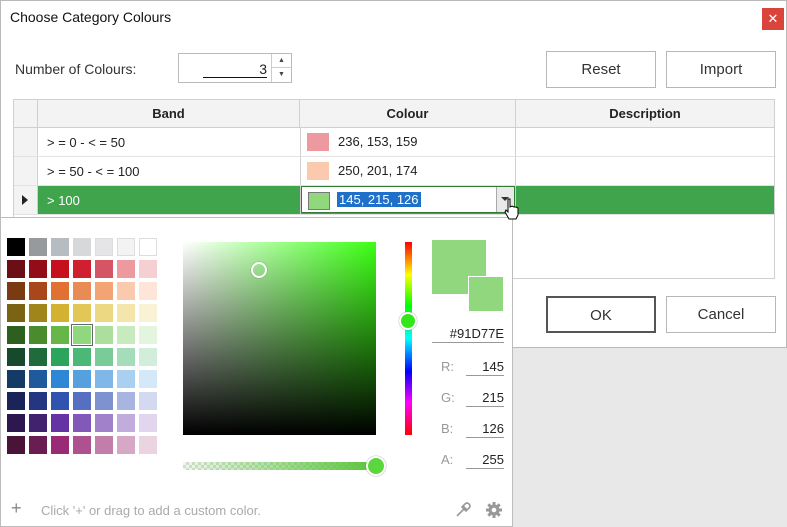 The width and height of the screenshot is (787, 527). I want to click on cancel-button: Cancel, so click(721, 314).